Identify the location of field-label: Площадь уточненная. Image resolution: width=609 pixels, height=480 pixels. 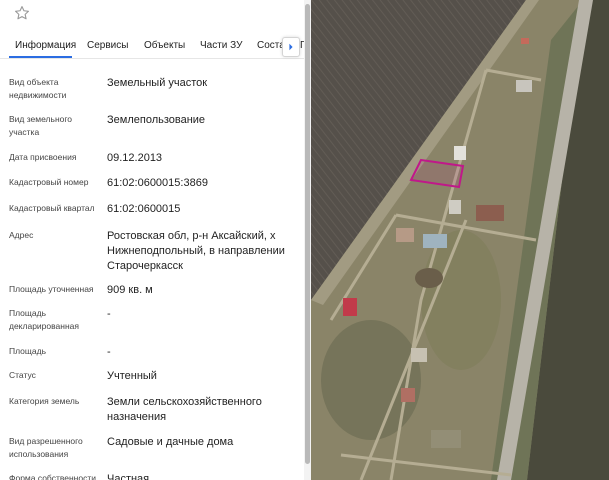
(51, 289).